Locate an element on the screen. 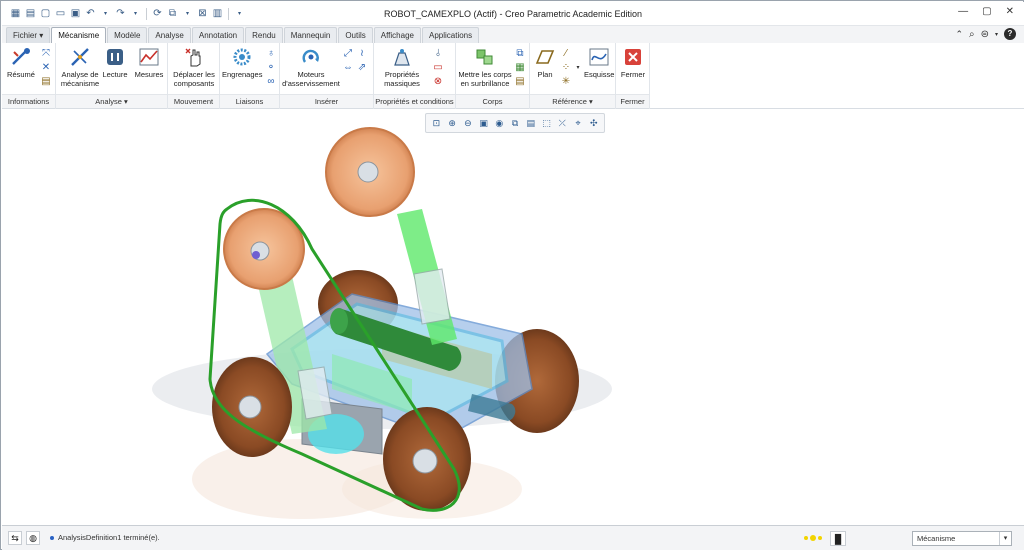 Image resolution: width=1024 pixels, height=550 pixels. cylinder-cap is located at coordinates (339, 321).